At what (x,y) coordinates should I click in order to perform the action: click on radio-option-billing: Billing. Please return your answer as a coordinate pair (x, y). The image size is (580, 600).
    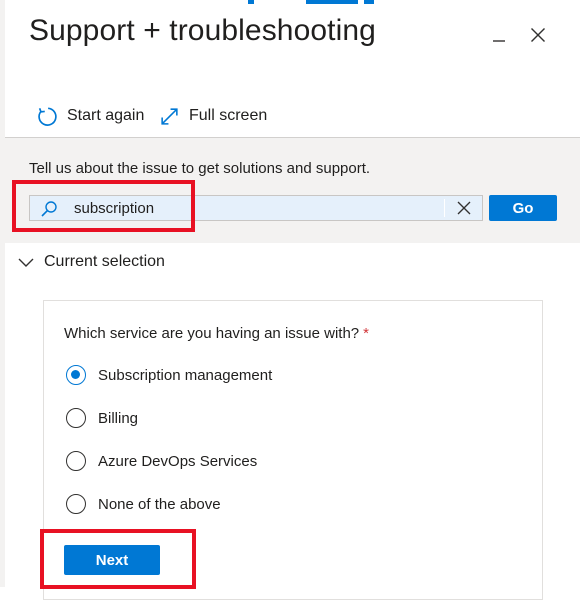
    Looking at the image, I should click on (102, 418).